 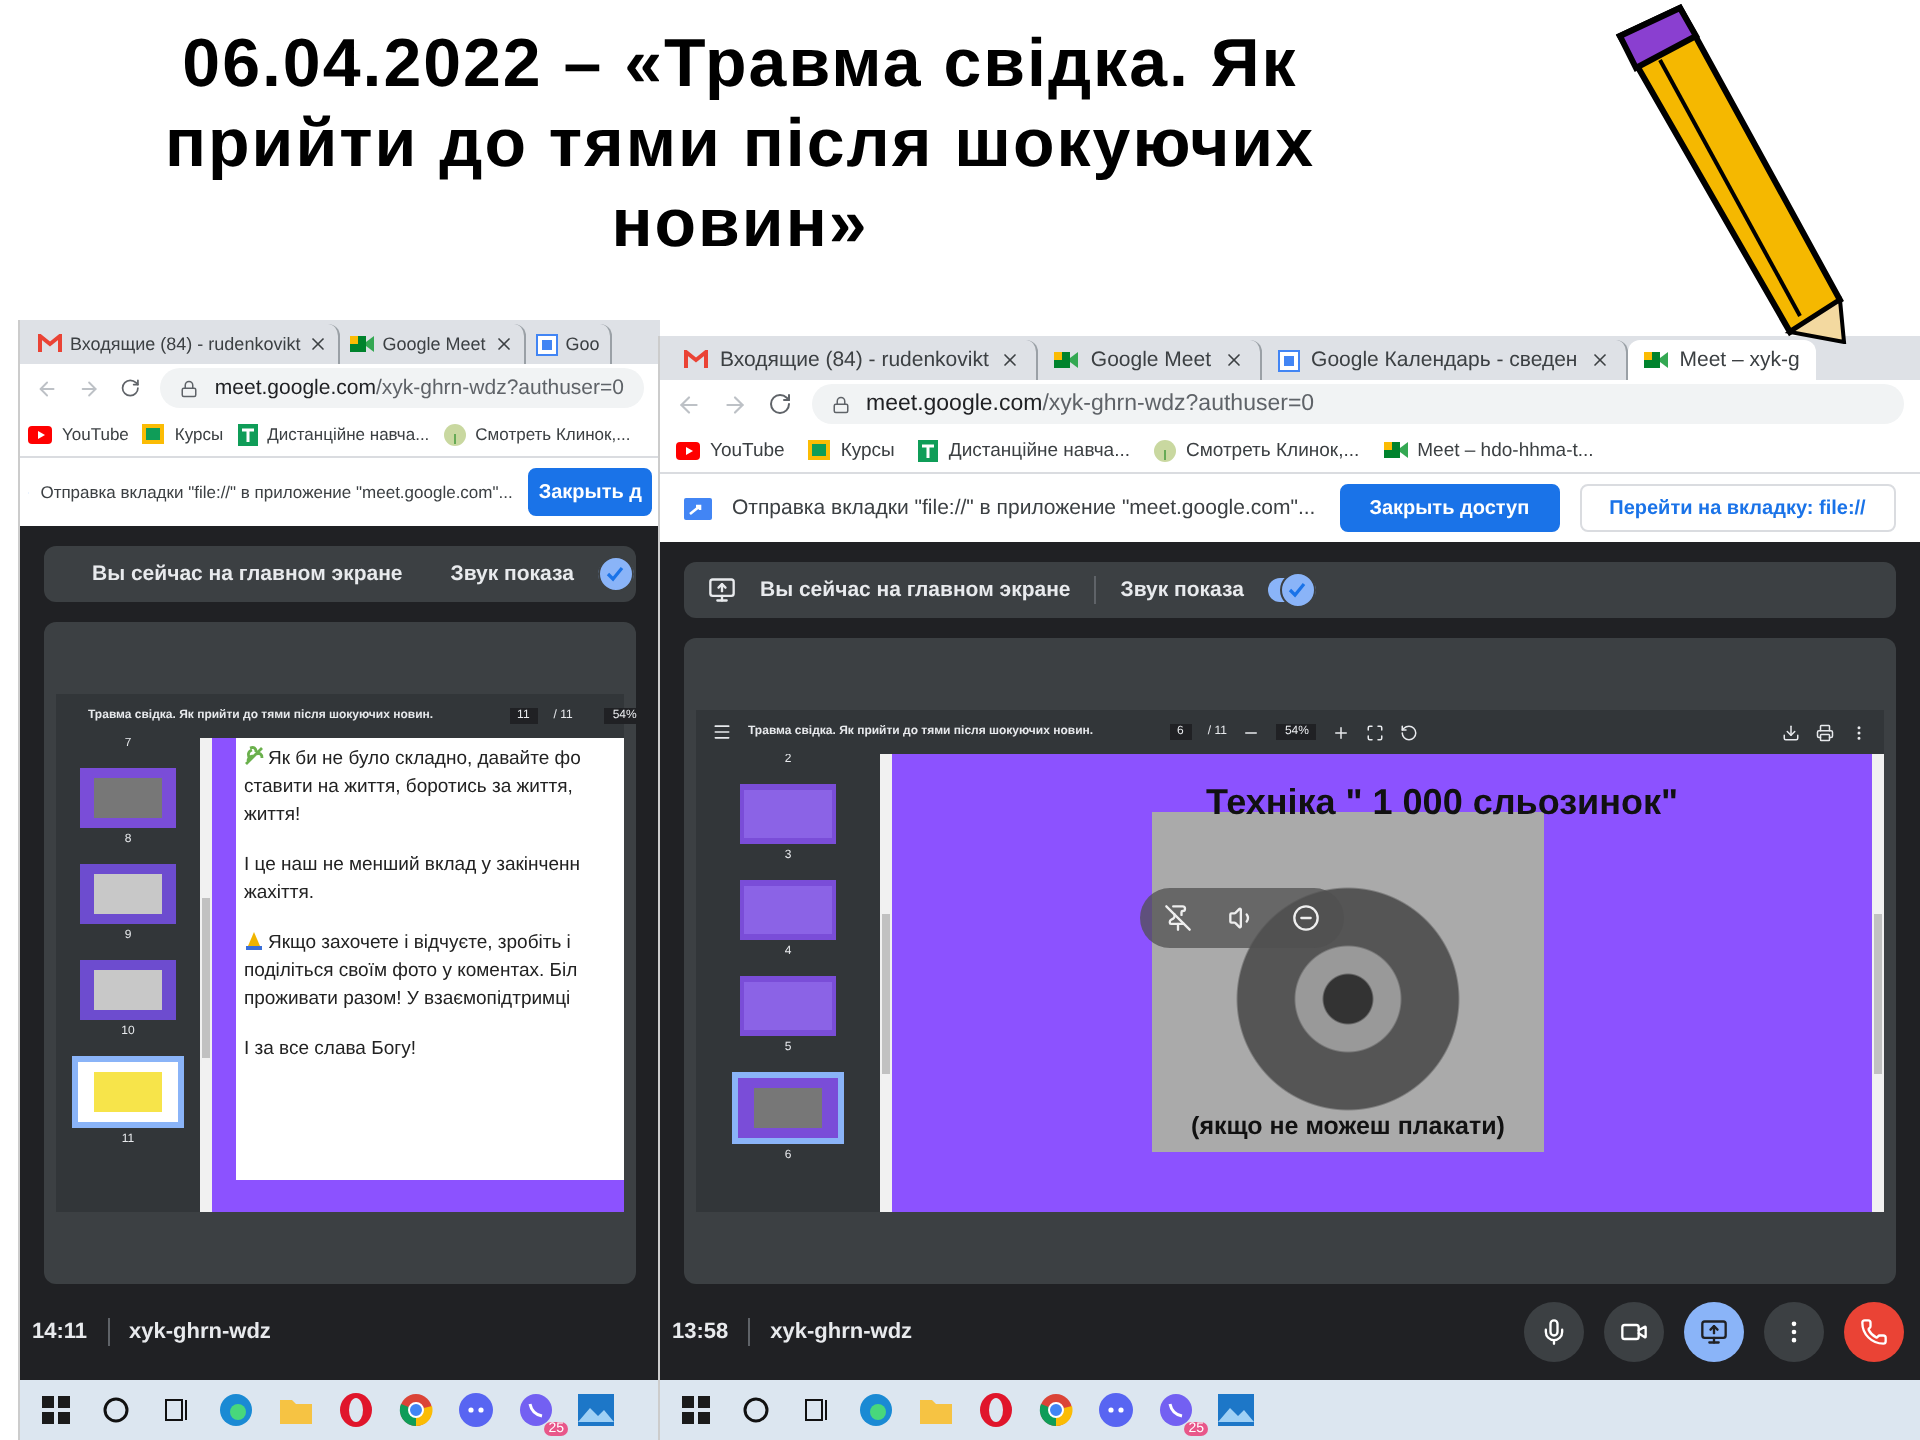 What do you see at coordinates (722, 732) in the screenshot?
I see `menu-icon` at bounding box center [722, 732].